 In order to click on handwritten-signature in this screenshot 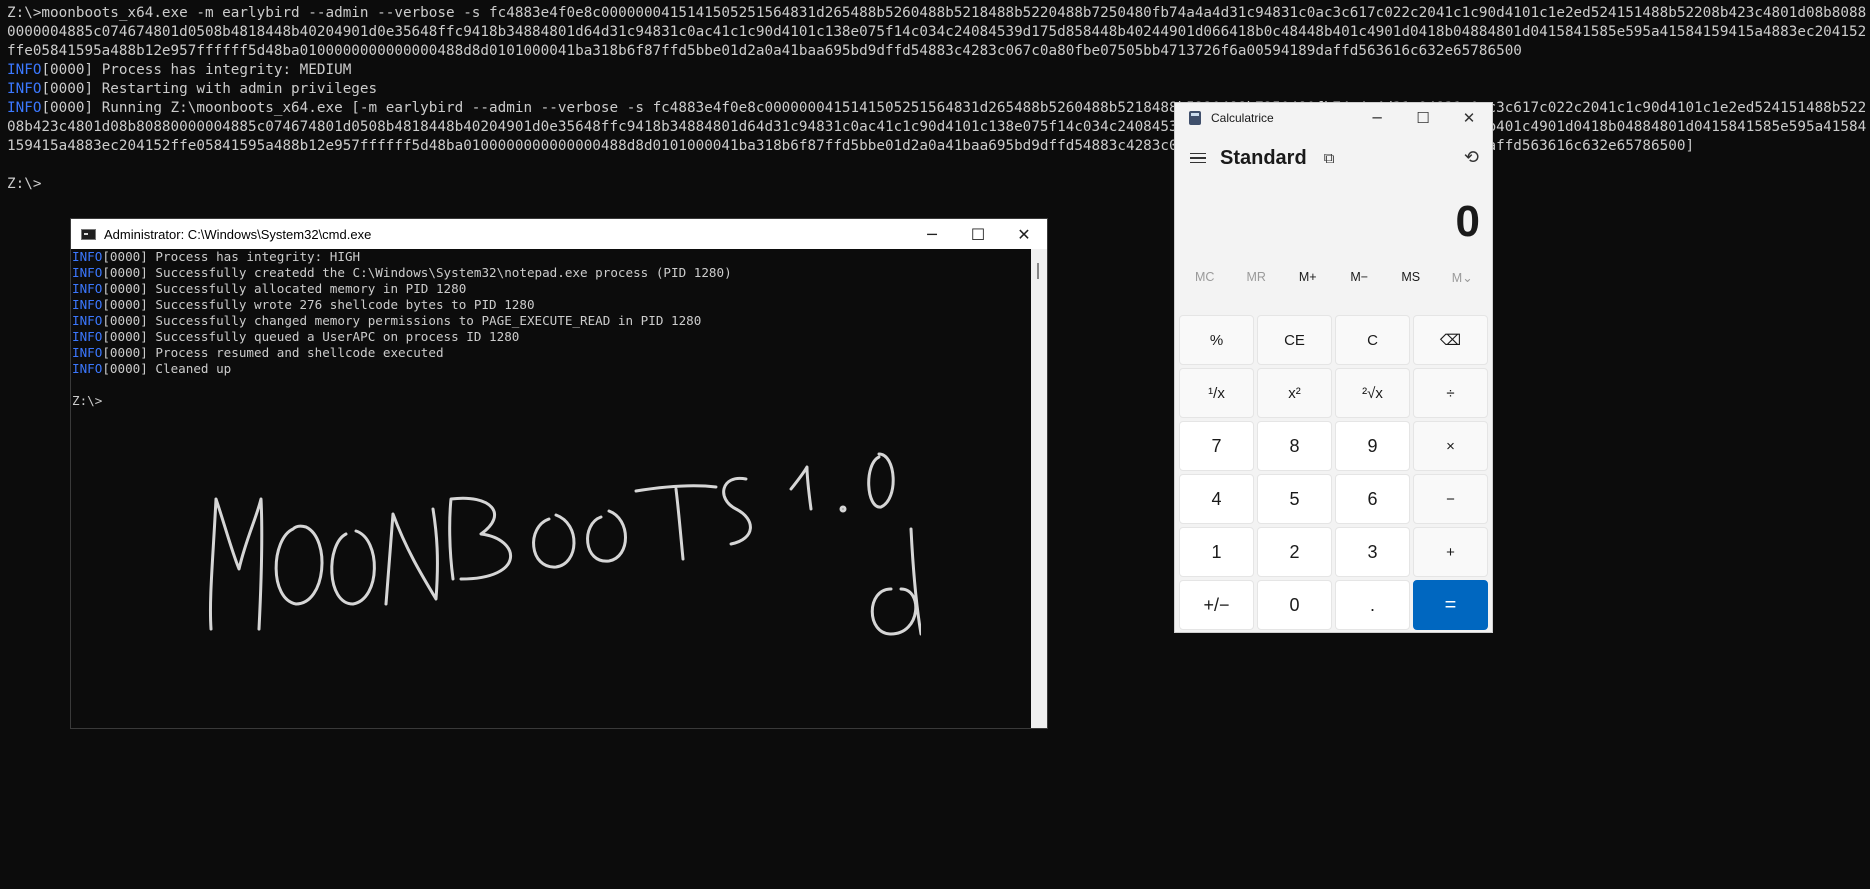, I will do `click(564, 544)`.